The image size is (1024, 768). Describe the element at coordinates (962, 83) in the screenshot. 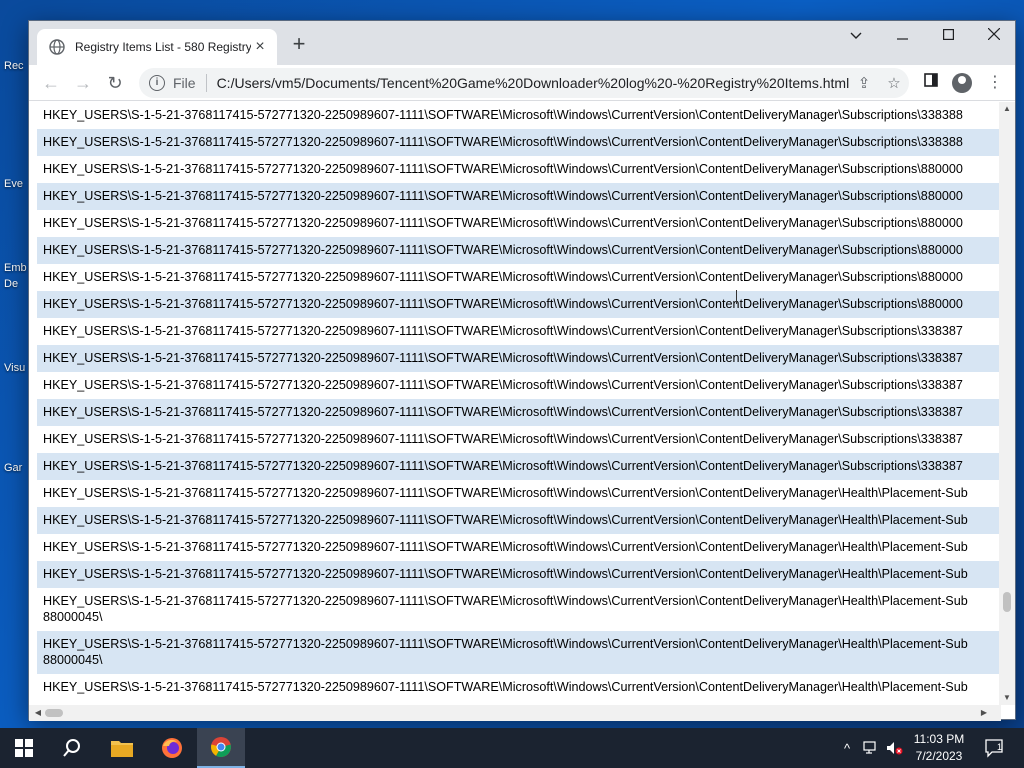

I see `profile-avatar-icon` at that location.